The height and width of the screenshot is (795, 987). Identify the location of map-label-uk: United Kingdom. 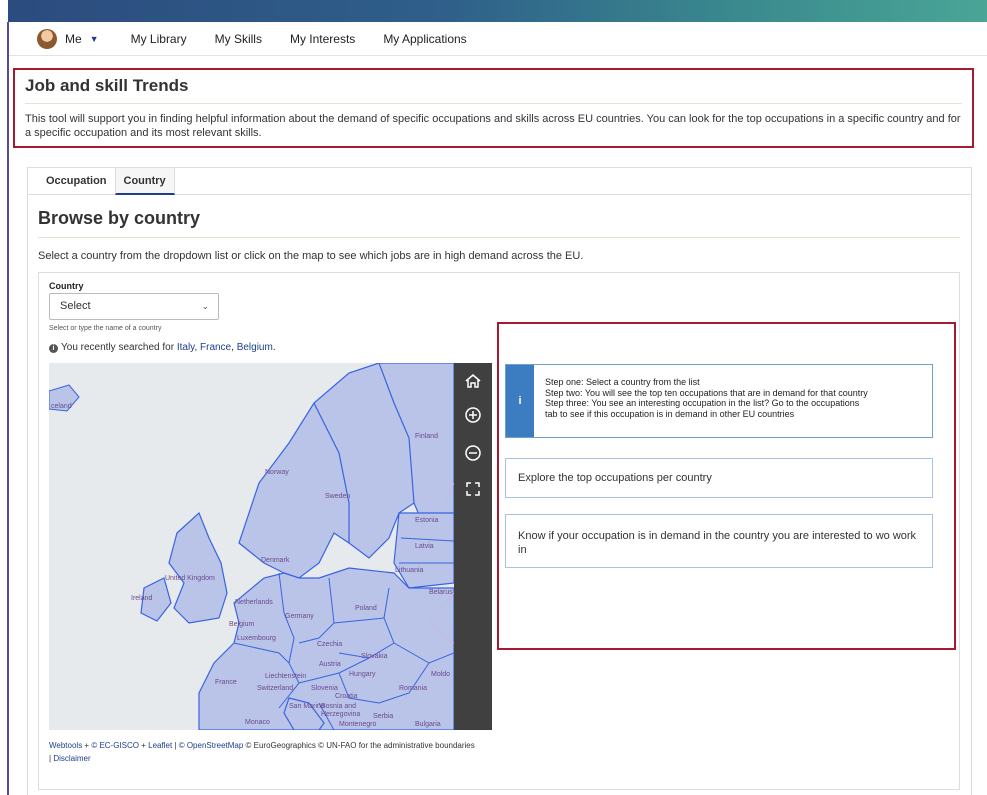
(190, 578).